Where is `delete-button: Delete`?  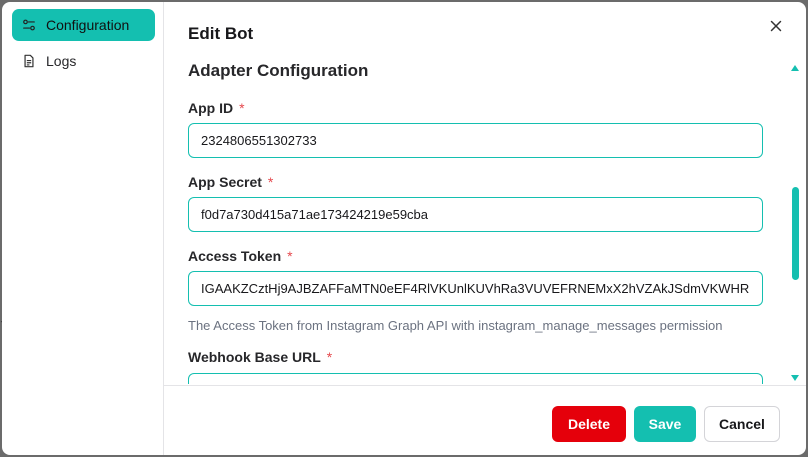 delete-button: Delete is located at coordinates (589, 424).